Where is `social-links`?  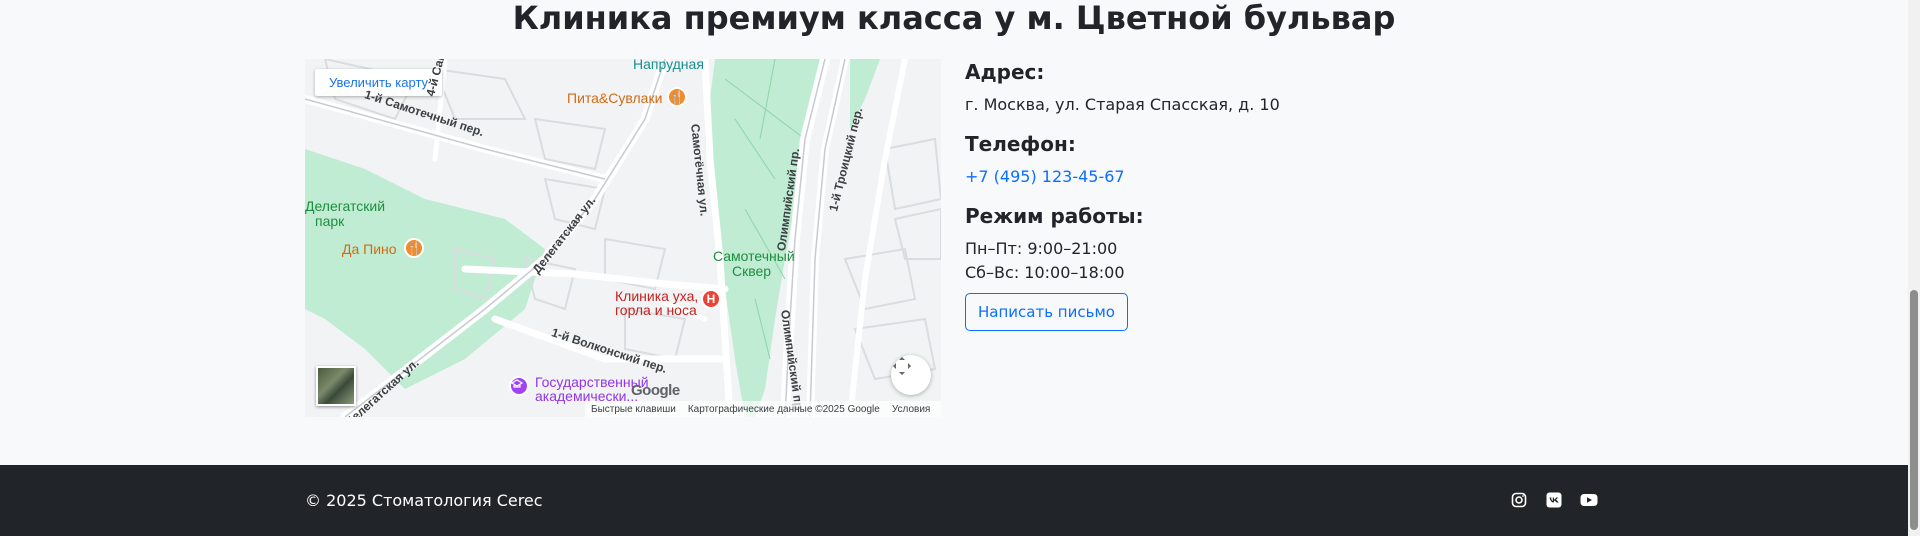
social-links is located at coordinates (1554, 500).